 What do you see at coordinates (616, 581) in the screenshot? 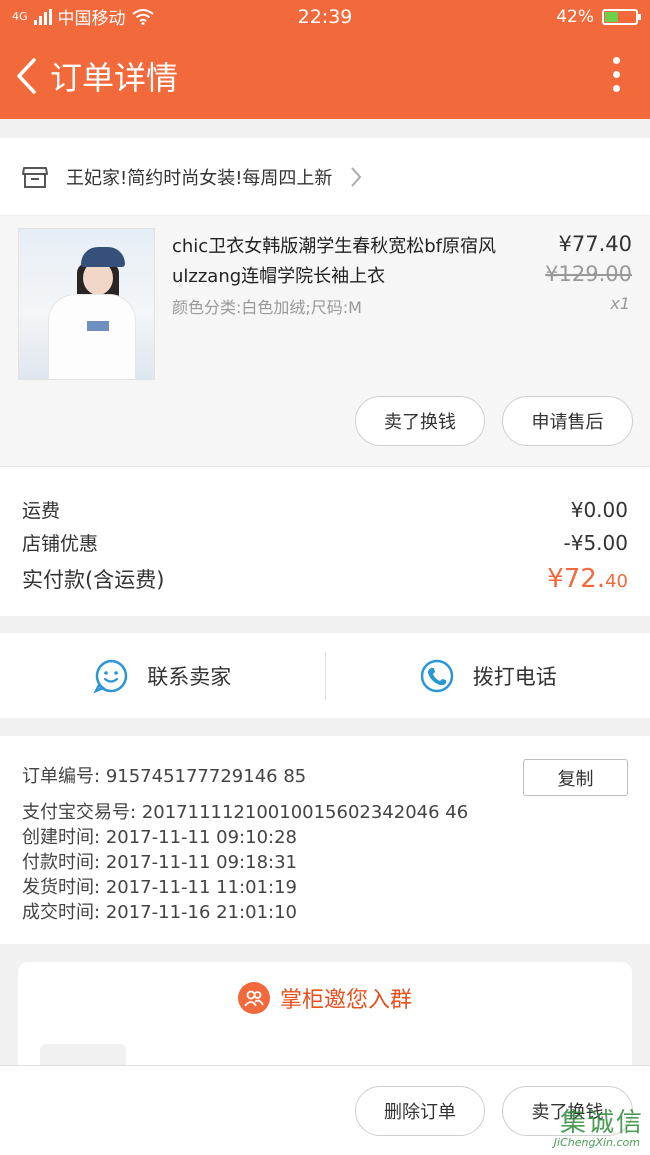
I see `total-cents: 40` at bounding box center [616, 581].